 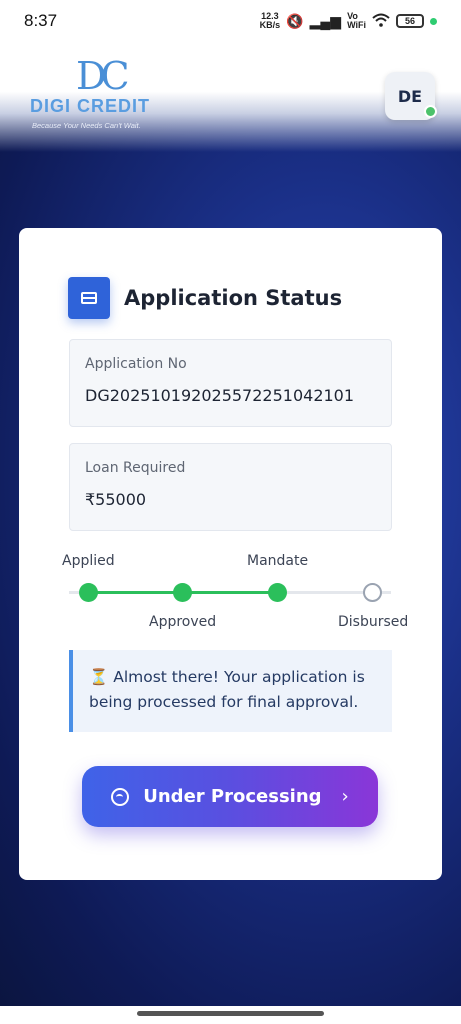 What do you see at coordinates (135, 468) in the screenshot?
I see `loan-required-label: Loan Required` at bounding box center [135, 468].